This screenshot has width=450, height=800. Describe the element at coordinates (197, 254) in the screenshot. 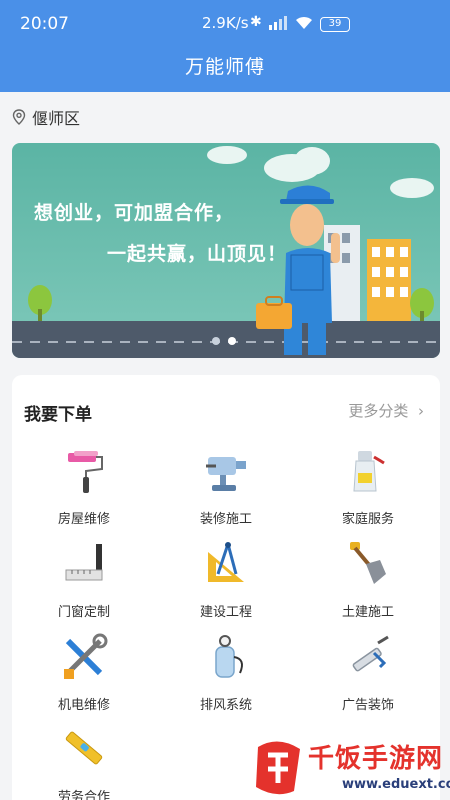

I see `banner-text-line2: 一起共赢，山顶见！` at that location.